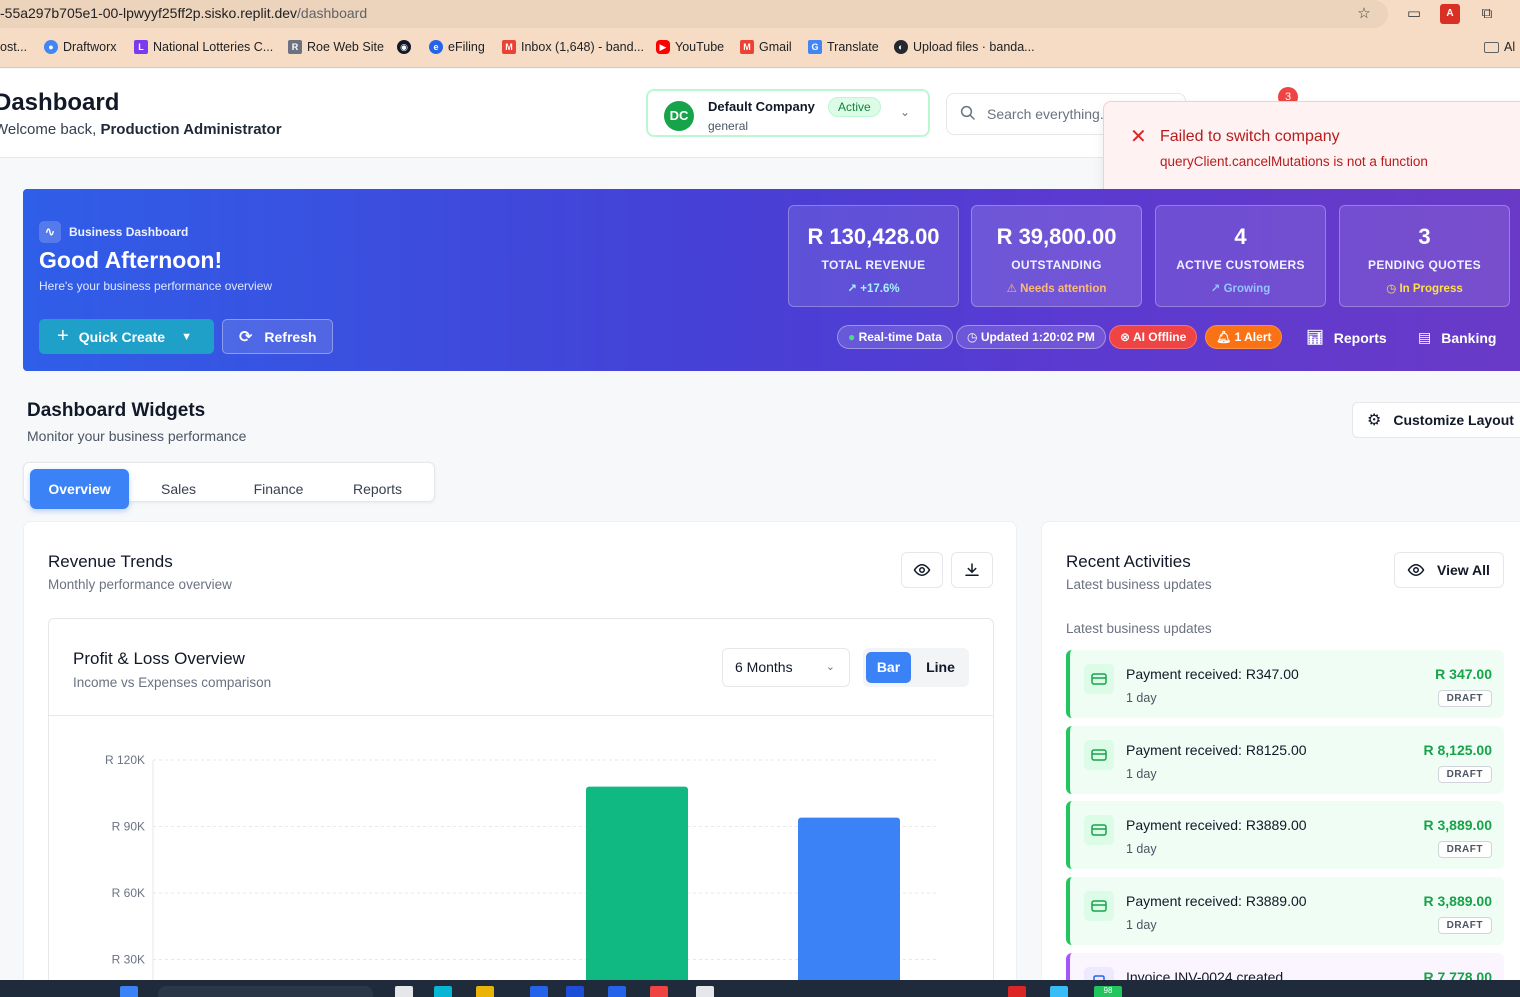 The width and height of the screenshot is (1520, 997). What do you see at coordinates (522, 875) in the screenshot?
I see `profit-loss-chart: R 120K R 90K R 60K R 30K` at bounding box center [522, 875].